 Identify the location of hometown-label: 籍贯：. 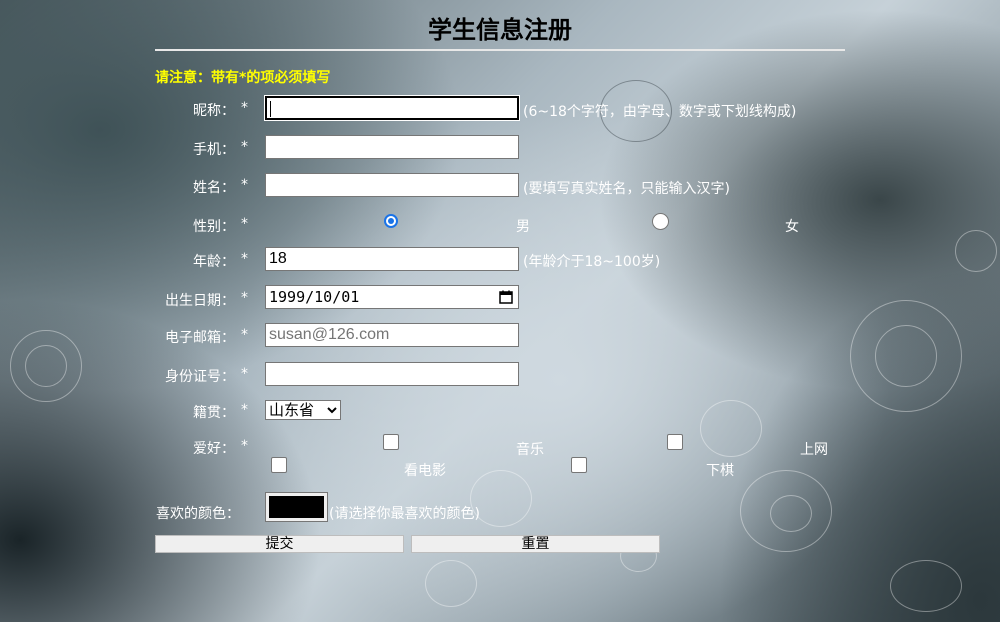
(214, 413).